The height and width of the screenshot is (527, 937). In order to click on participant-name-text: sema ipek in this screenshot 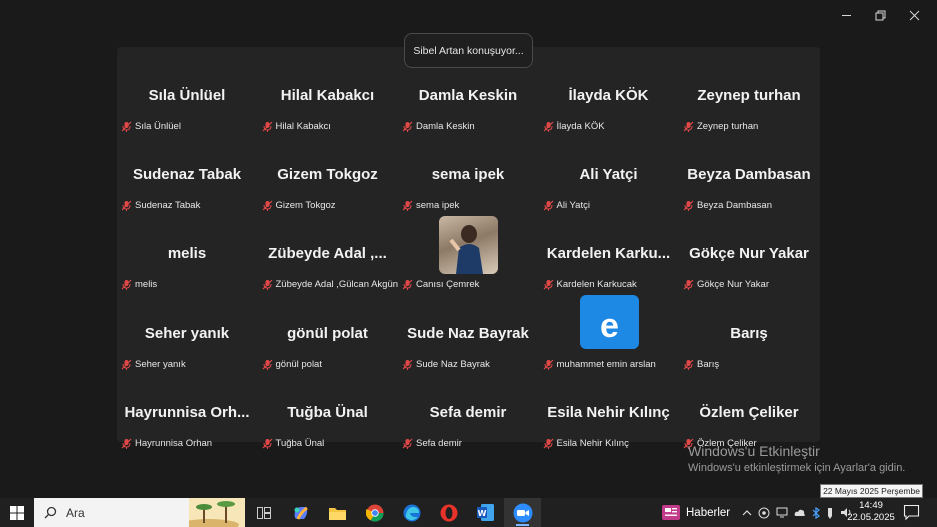, I will do `click(438, 206)`.